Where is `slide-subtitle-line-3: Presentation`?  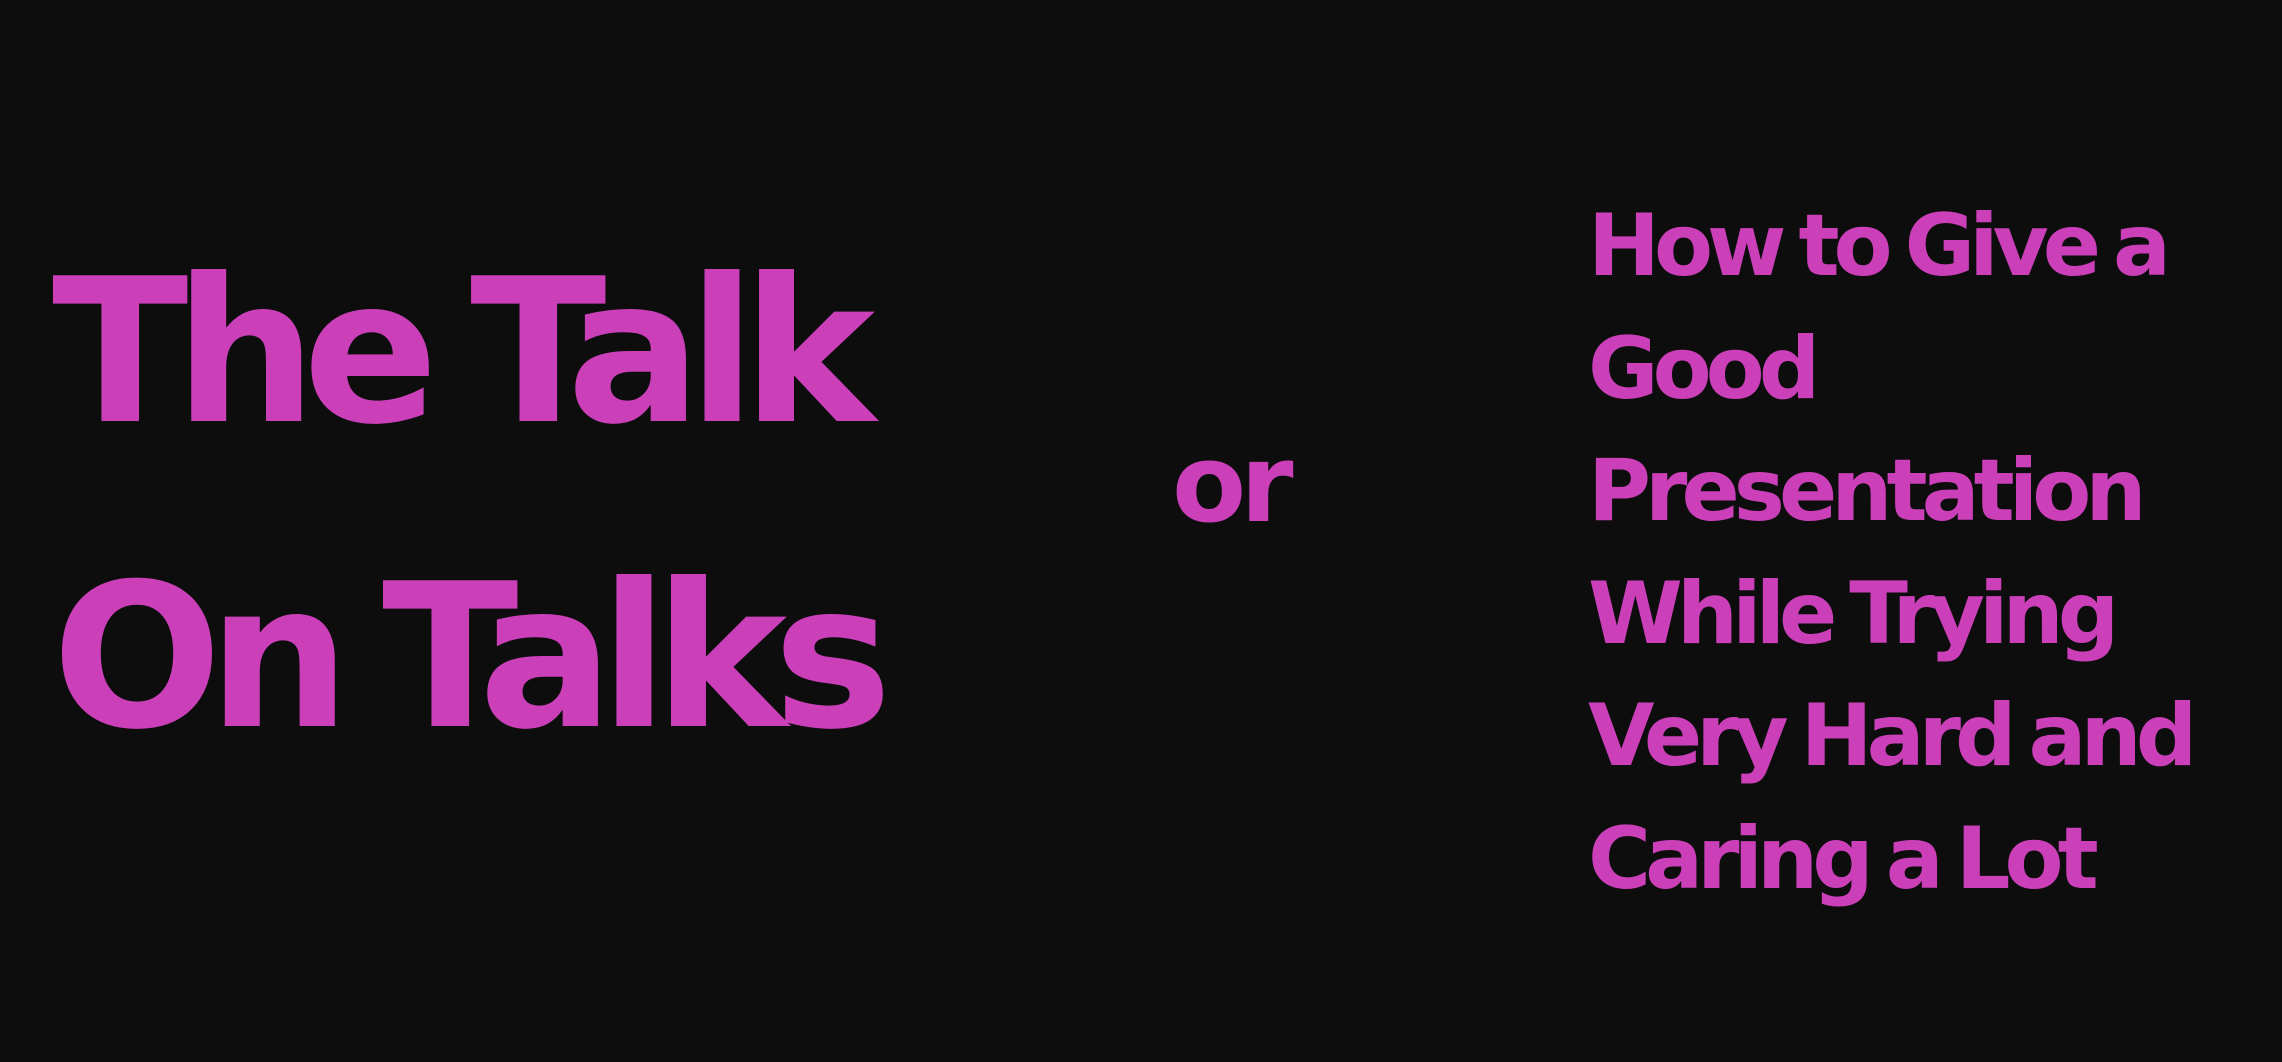
slide-subtitle-line-3: Presentation is located at coordinates (1867, 491).